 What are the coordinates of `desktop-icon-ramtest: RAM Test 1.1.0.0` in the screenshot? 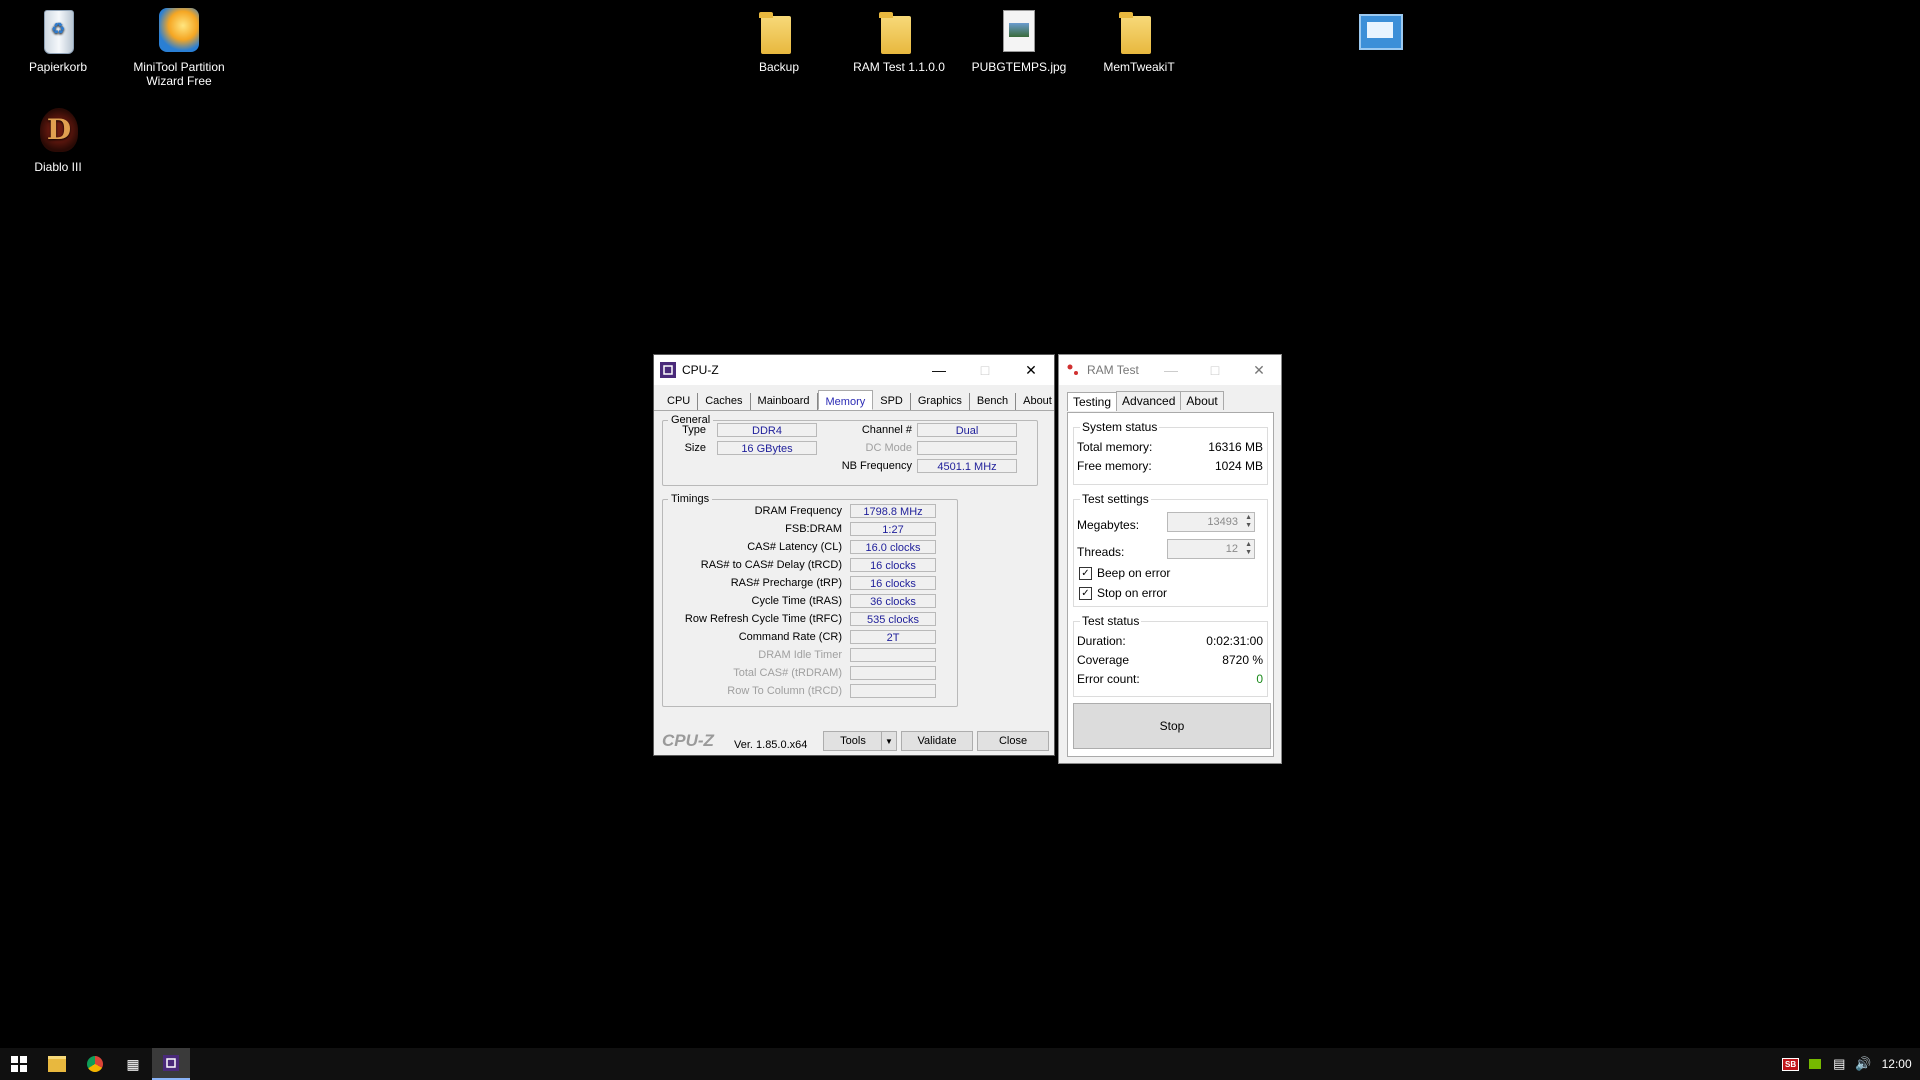 It's located at (899, 41).